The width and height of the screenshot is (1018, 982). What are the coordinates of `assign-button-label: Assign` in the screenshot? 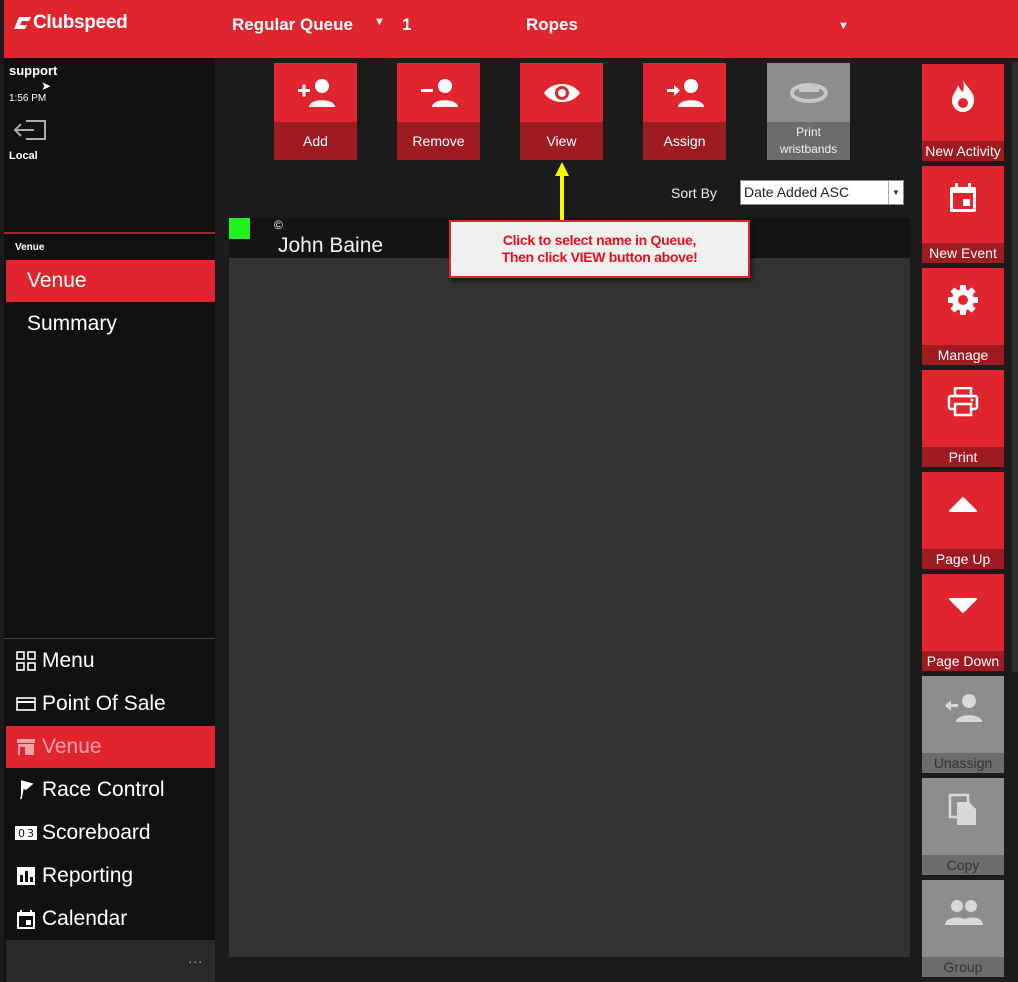 It's located at (684, 141).